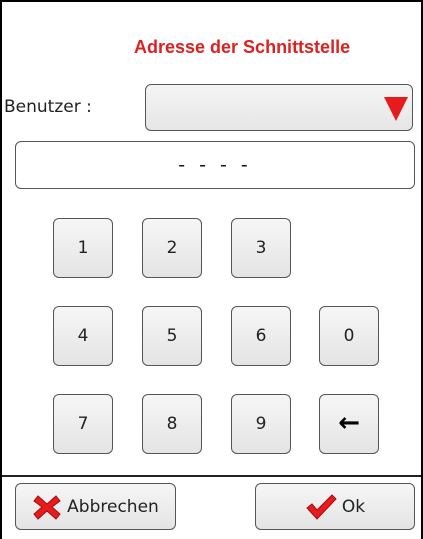  Describe the element at coordinates (113, 506) in the screenshot. I see `cancel-button-label: Abbrechen` at that location.